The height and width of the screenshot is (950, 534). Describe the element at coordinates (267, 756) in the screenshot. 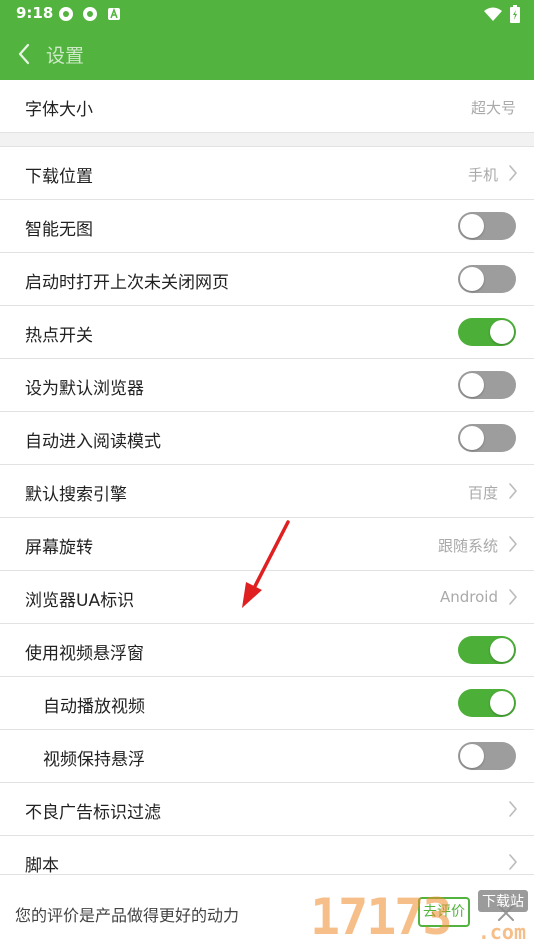

I see `setting-row: 视频保持悬浮` at that location.